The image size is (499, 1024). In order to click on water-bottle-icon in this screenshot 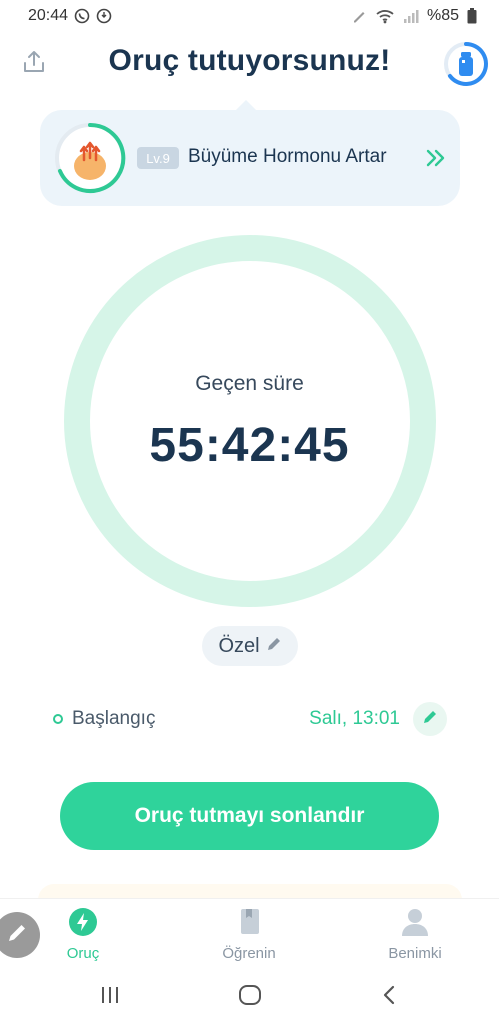, I will do `click(466, 64)`.